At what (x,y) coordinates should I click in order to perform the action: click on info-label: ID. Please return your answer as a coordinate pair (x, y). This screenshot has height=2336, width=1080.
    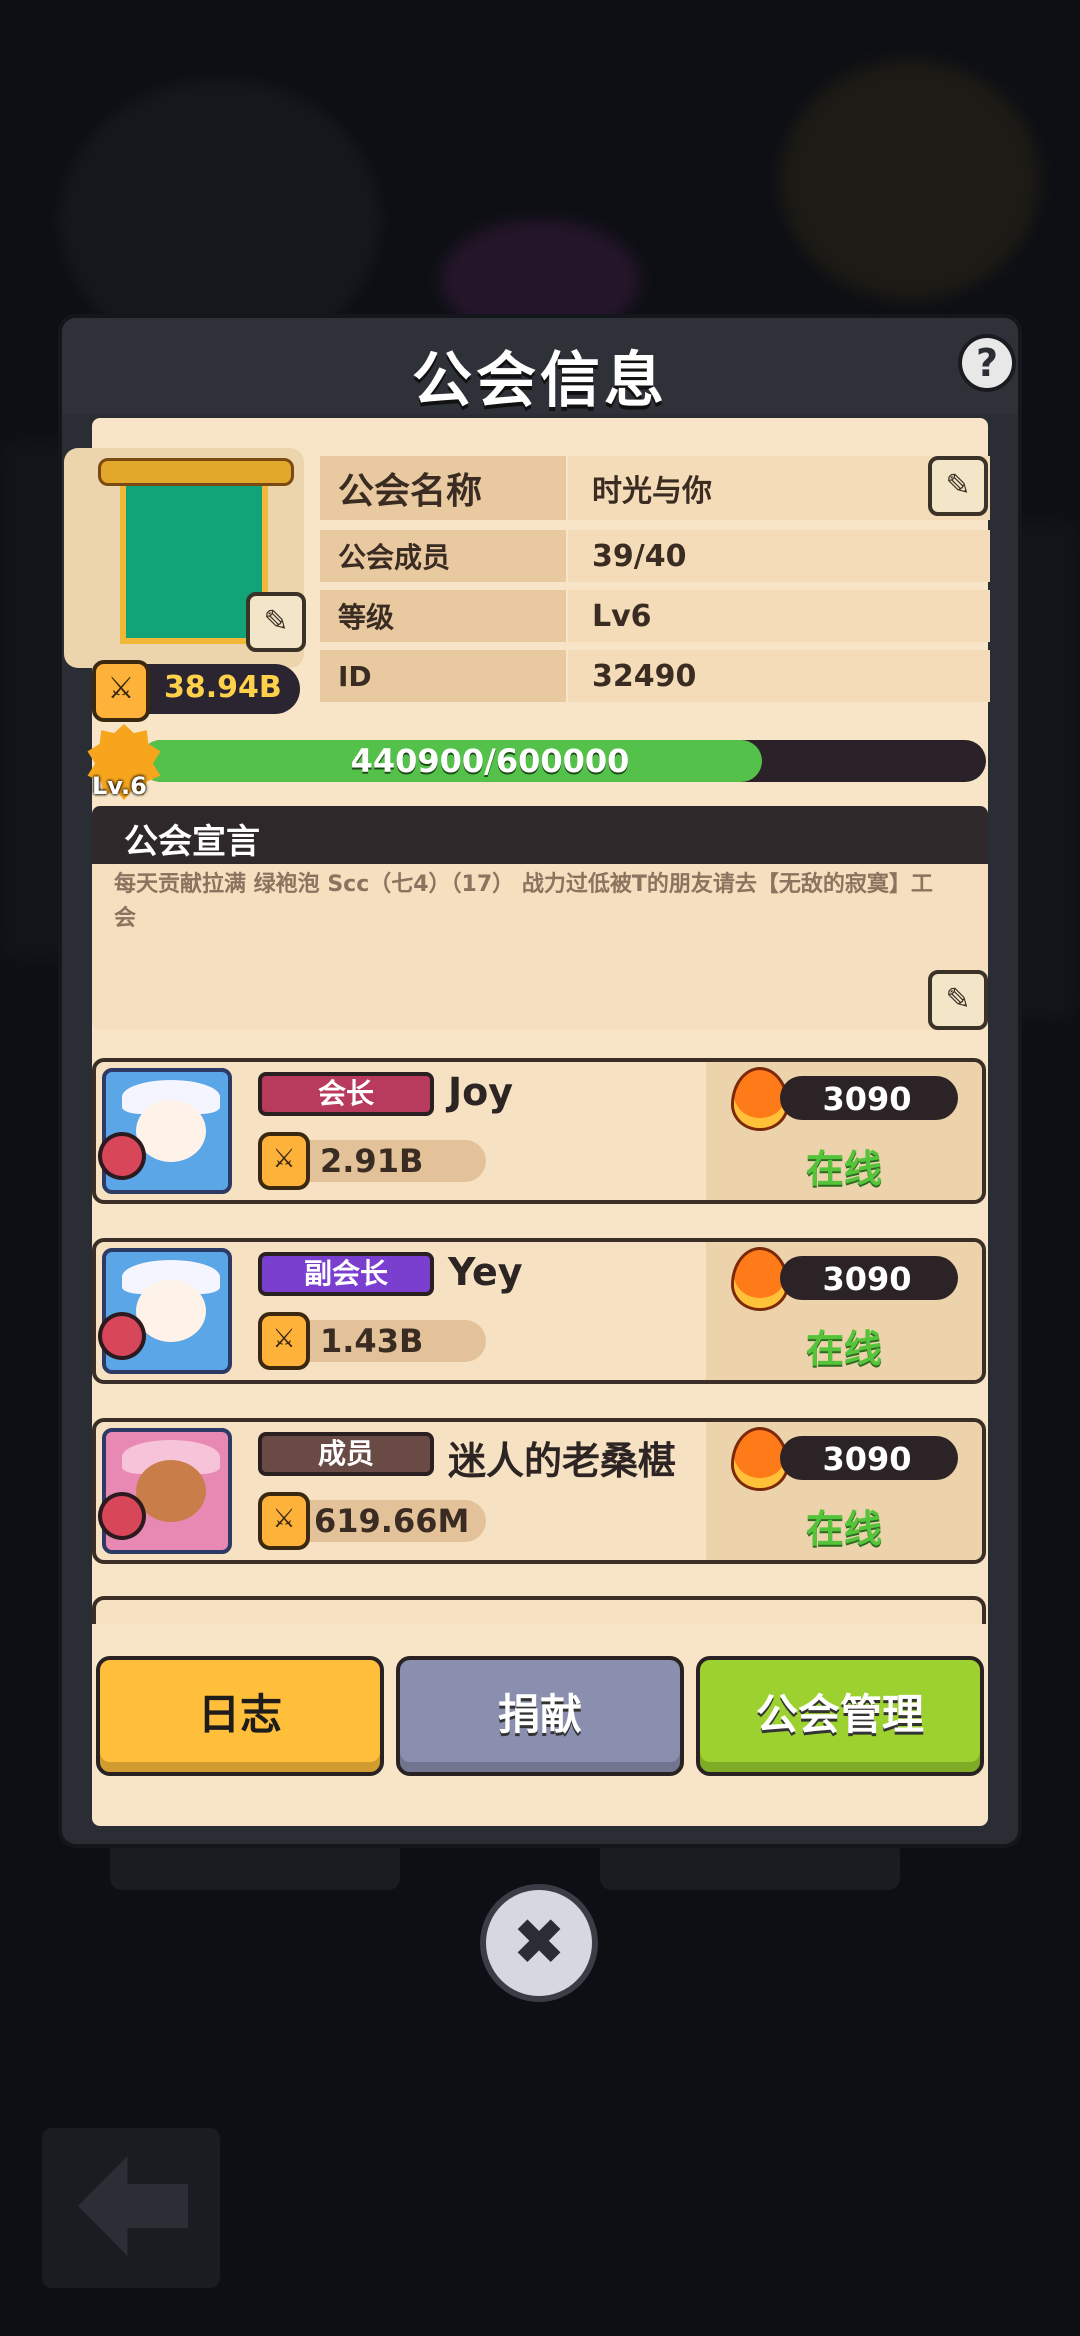
    Looking at the image, I should click on (443, 676).